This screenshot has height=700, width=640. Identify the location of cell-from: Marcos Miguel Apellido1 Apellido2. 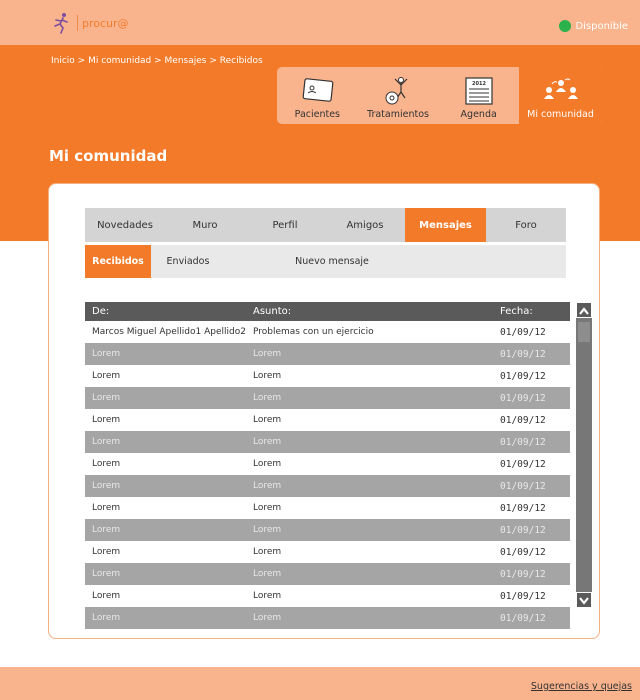
(169, 332).